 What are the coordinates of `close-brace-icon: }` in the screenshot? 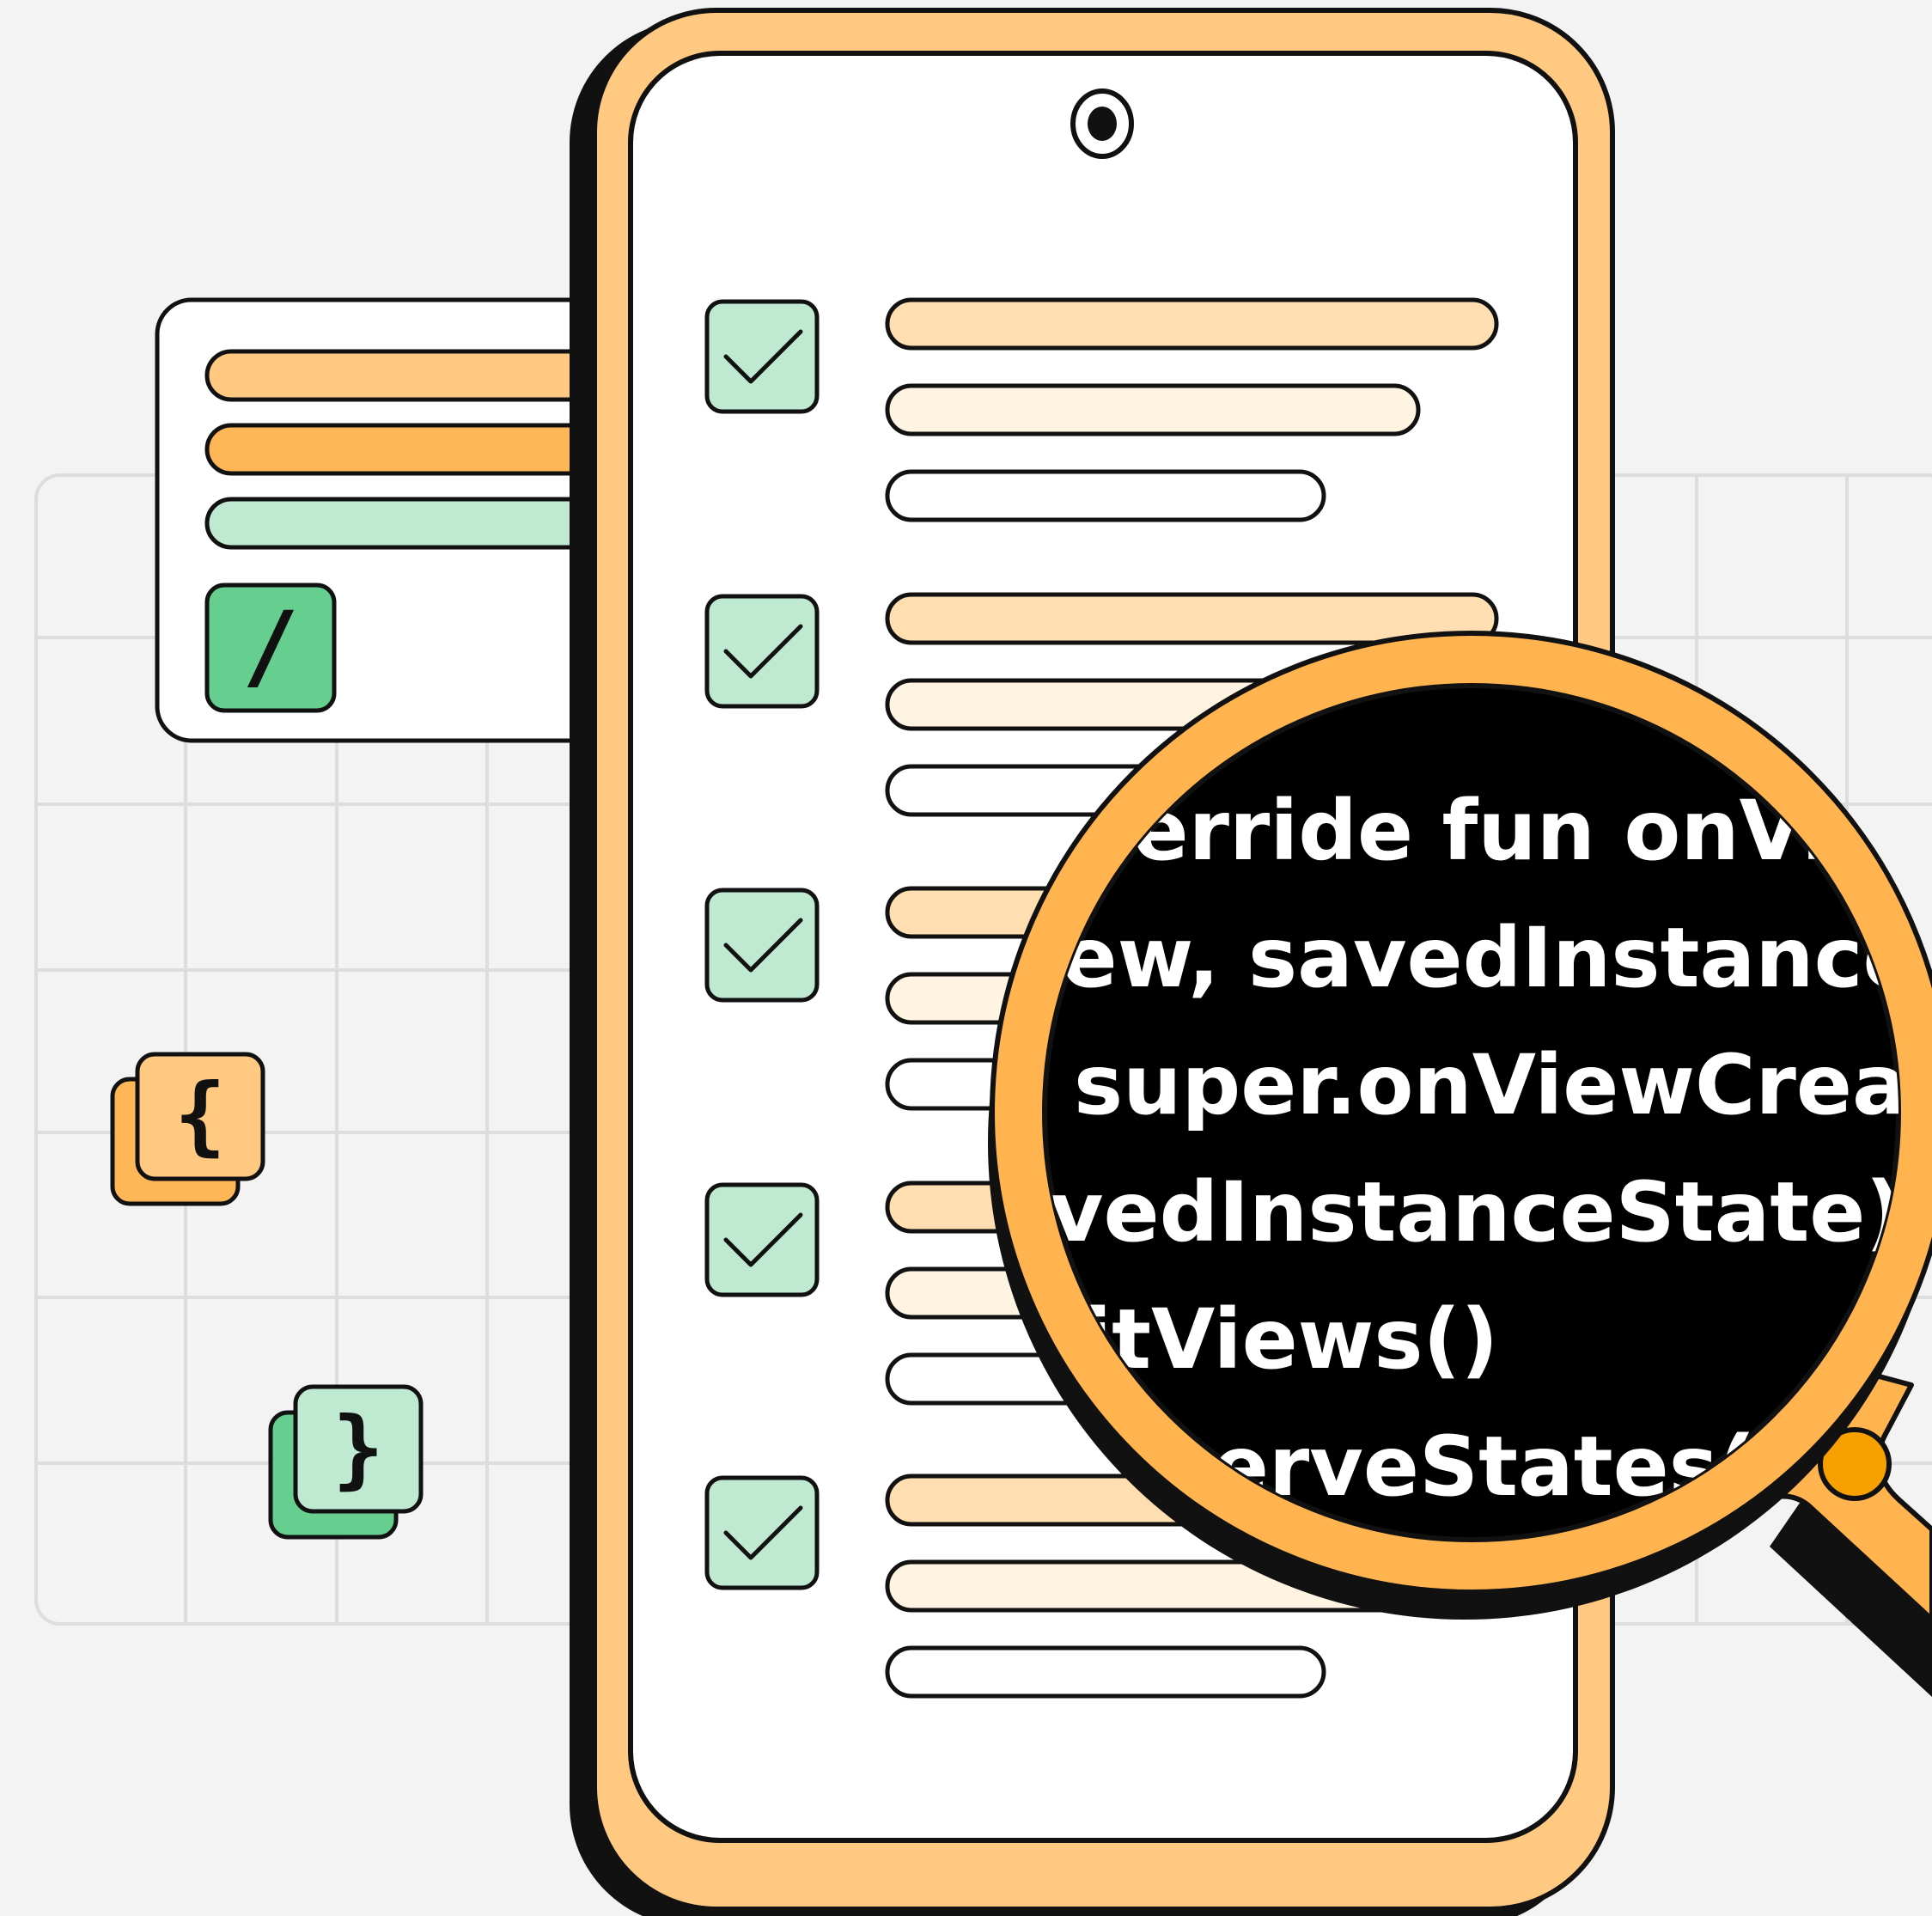 It's located at (358, 1448).